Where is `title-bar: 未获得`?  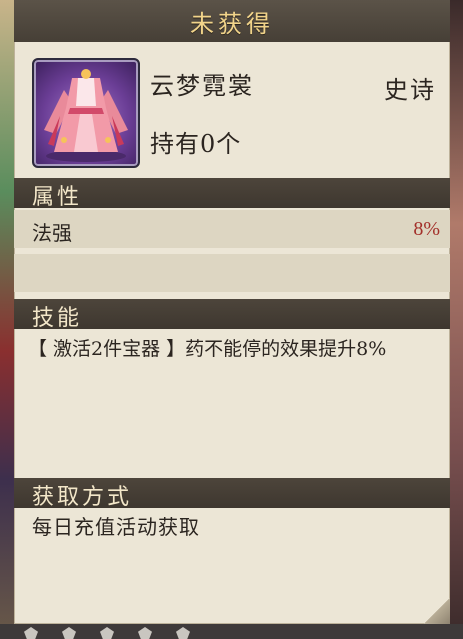
title-bar: 未获得 is located at coordinates (232, 21).